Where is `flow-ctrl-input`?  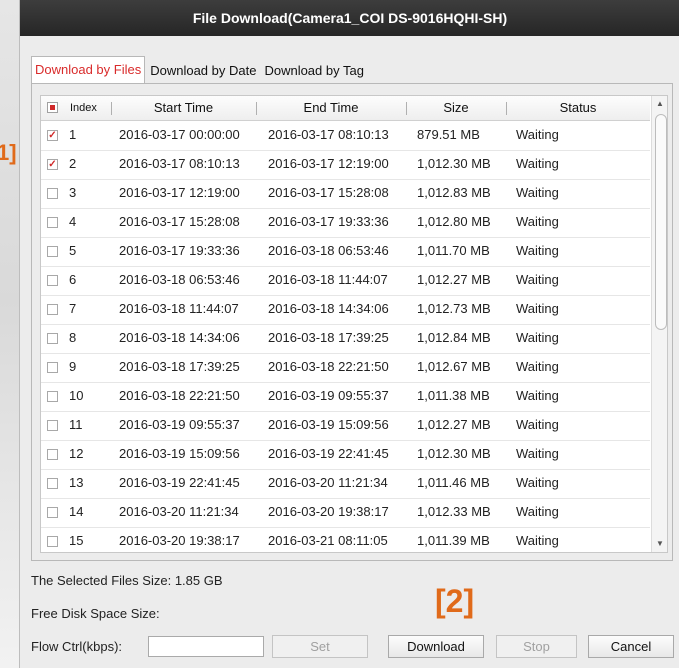
flow-ctrl-input is located at coordinates (206, 646).